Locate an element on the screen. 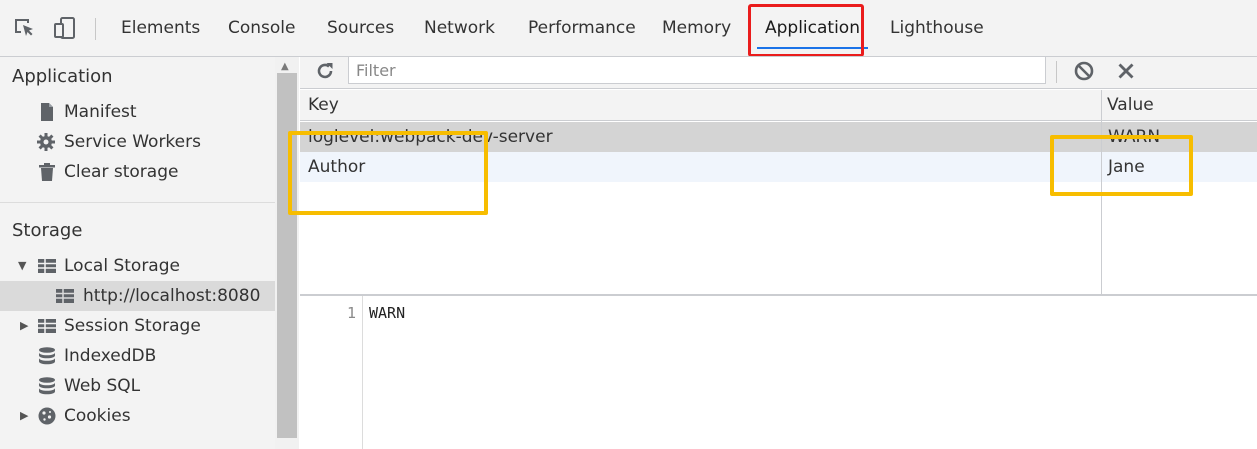 The width and height of the screenshot is (1257, 449). inspect-element-icon is located at coordinates (24, 28).